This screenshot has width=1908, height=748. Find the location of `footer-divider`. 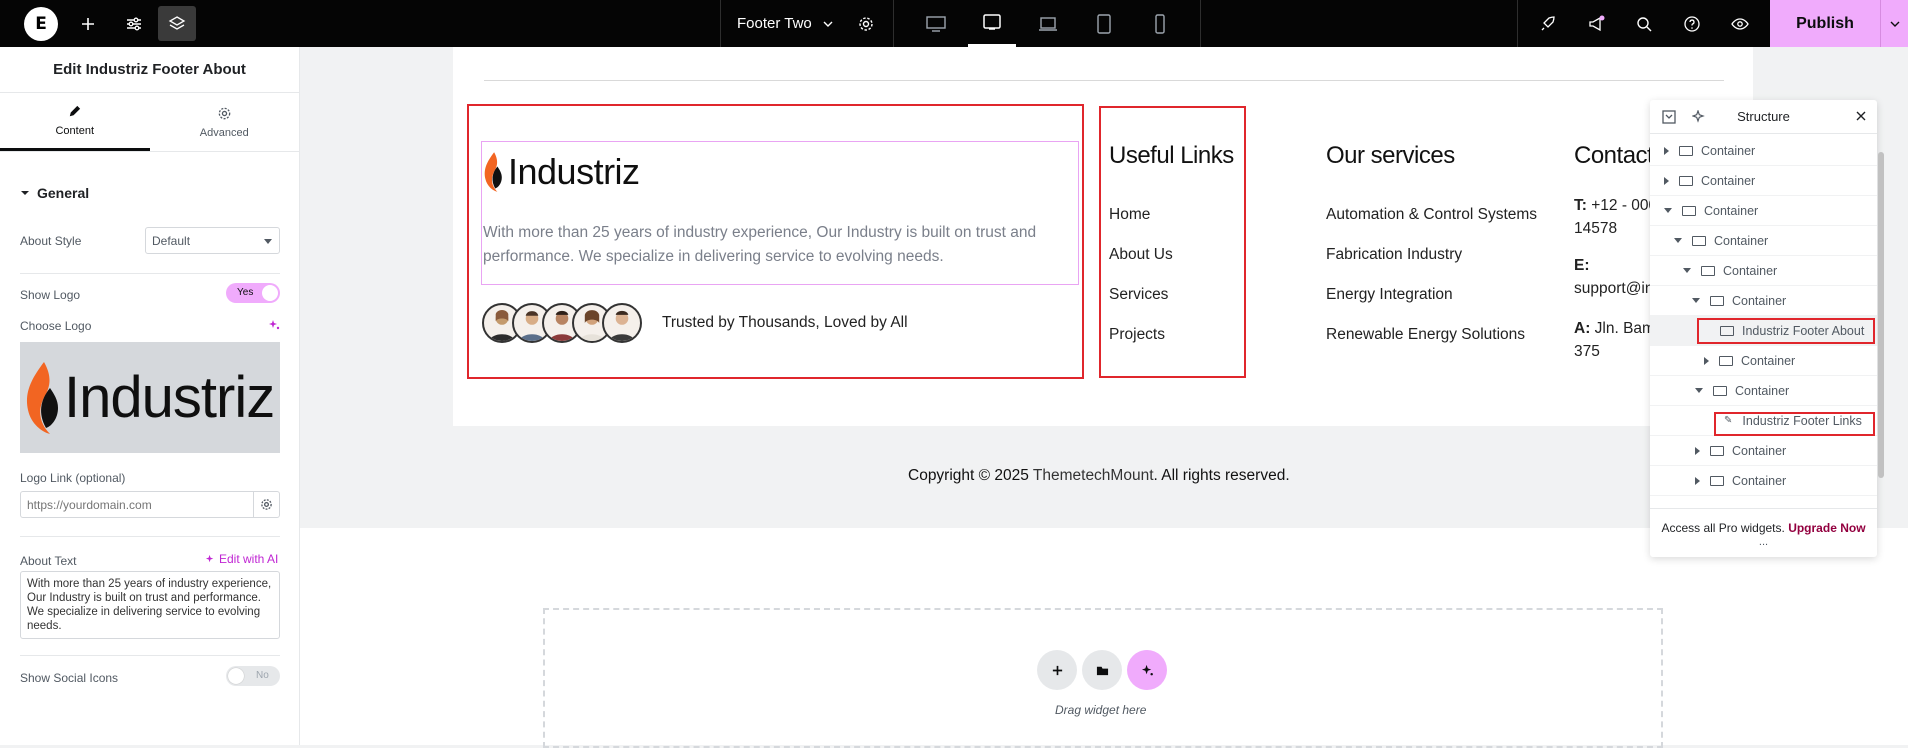

footer-divider is located at coordinates (1104, 80).